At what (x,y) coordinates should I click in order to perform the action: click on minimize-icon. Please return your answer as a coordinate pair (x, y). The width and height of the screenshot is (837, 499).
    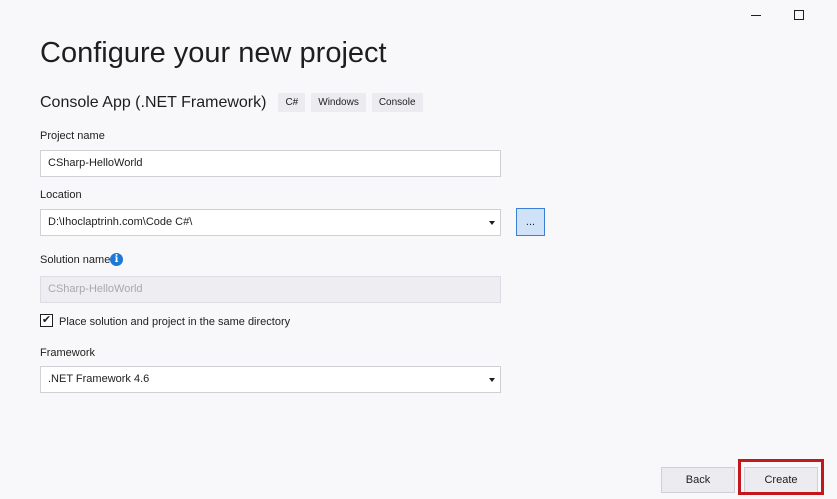
    Looking at the image, I should click on (756, 15).